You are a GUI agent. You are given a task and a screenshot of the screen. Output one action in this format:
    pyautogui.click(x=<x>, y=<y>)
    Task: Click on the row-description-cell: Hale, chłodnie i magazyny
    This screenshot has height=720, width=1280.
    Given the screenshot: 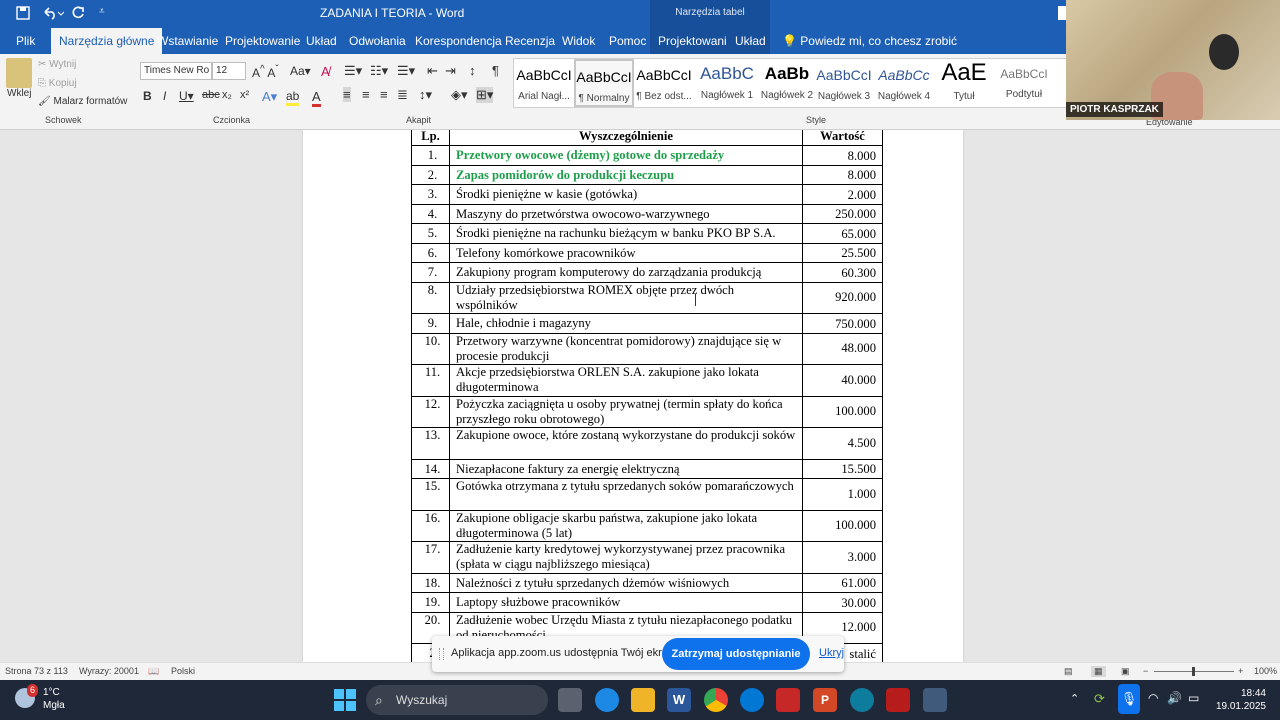 What is the action you would take?
    pyautogui.click(x=626, y=323)
    